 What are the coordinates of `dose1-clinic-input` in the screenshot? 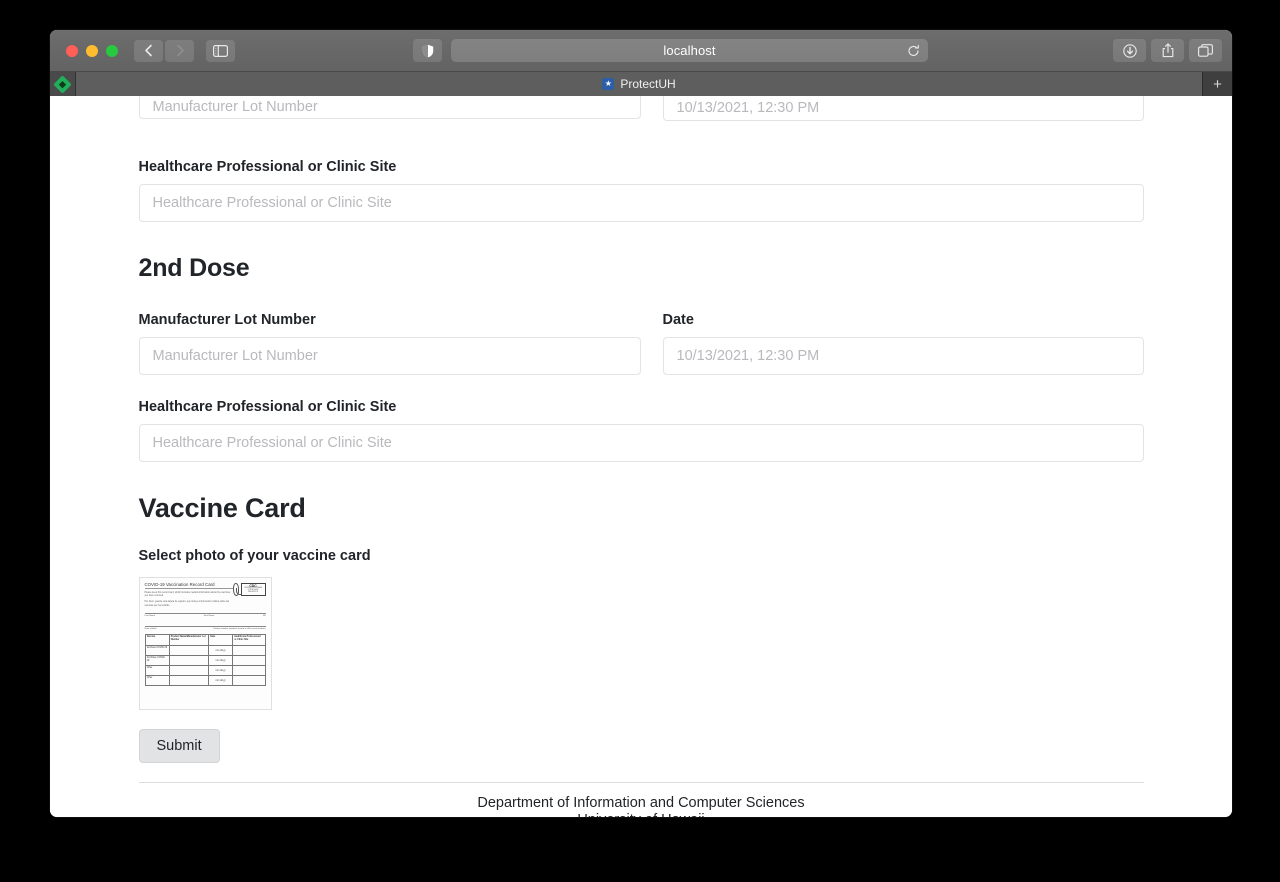 It's located at (641, 202).